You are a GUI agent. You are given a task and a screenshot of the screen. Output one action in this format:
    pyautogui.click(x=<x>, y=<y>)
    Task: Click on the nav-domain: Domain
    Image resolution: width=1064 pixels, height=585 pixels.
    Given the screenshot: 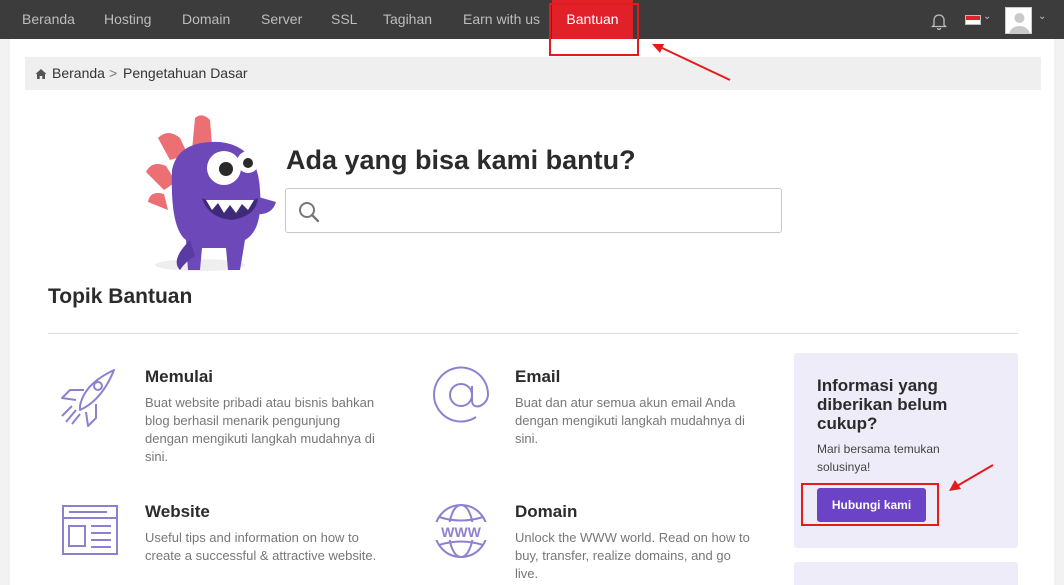 What is the action you would take?
    pyautogui.click(x=206, y=19)
    